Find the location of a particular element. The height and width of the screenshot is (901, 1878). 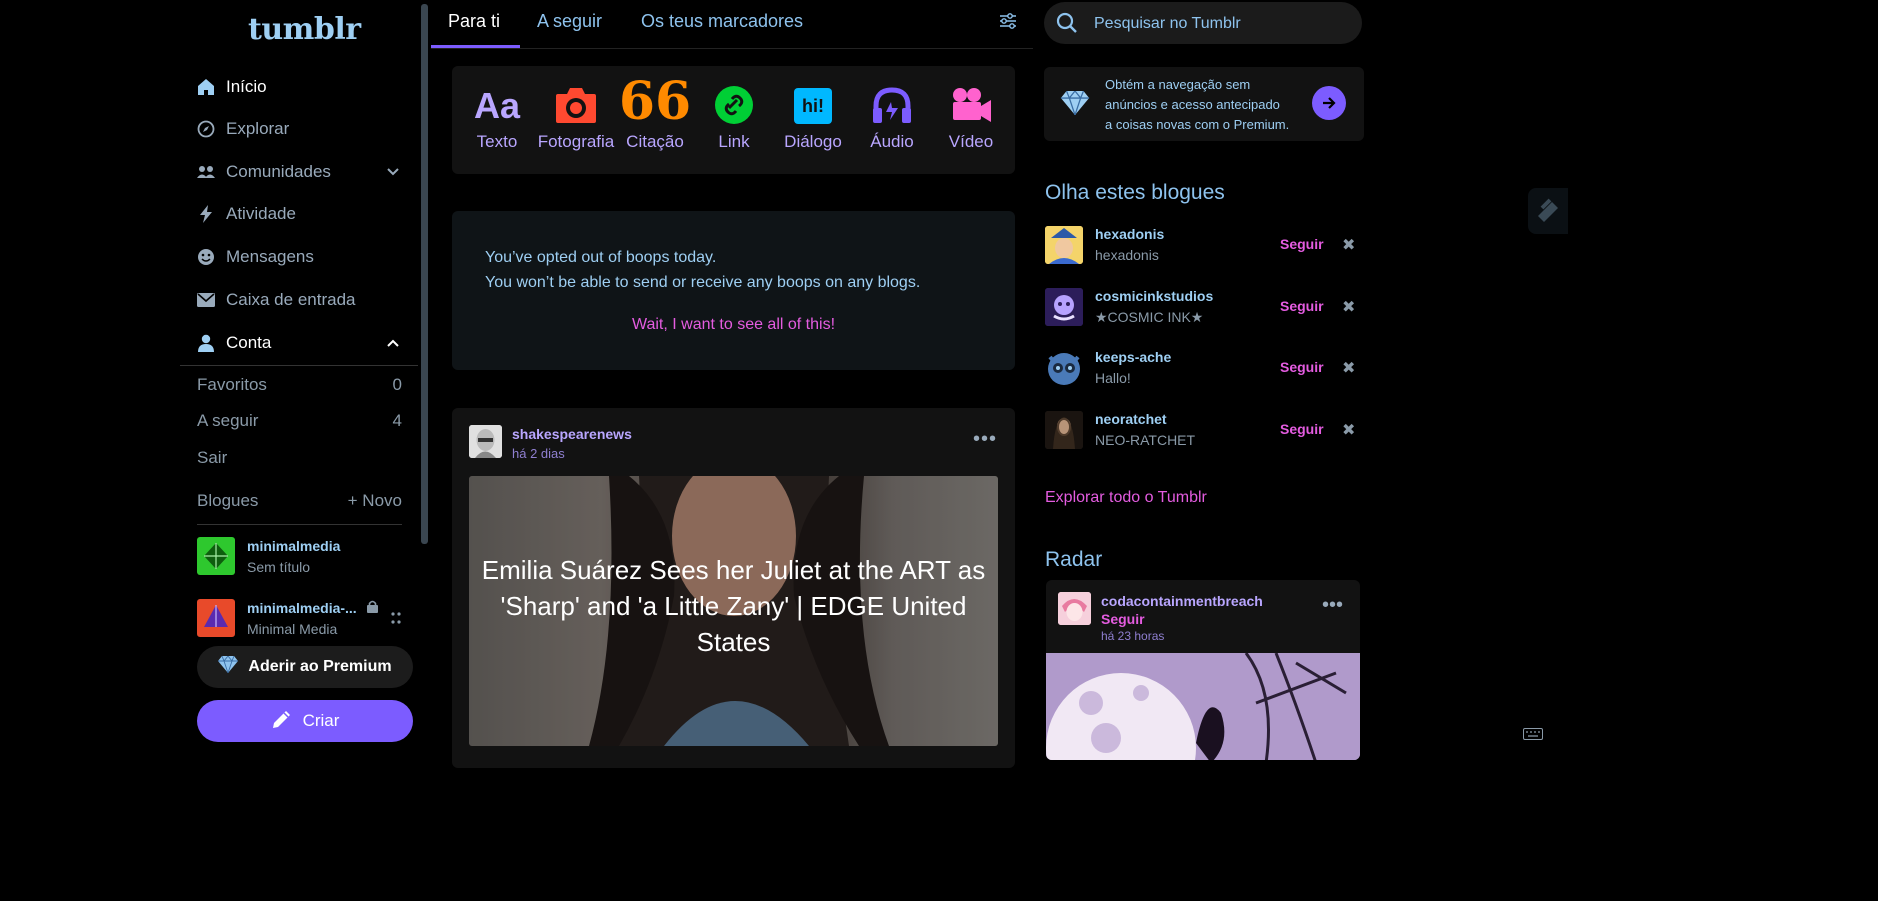

post-type-chat: hi! Diálogo is located at coordinates (813, 118).